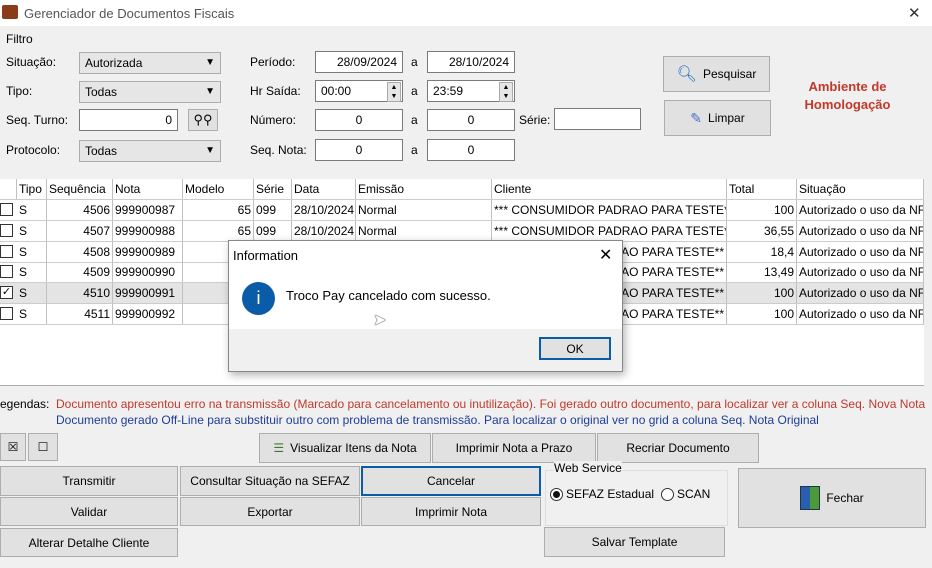 The image size is (932, 568). What do you see at coordinates (605, 255) in the screenshot?
I see `dialog-close-icon: ✕` at bounding box center [605, 255].